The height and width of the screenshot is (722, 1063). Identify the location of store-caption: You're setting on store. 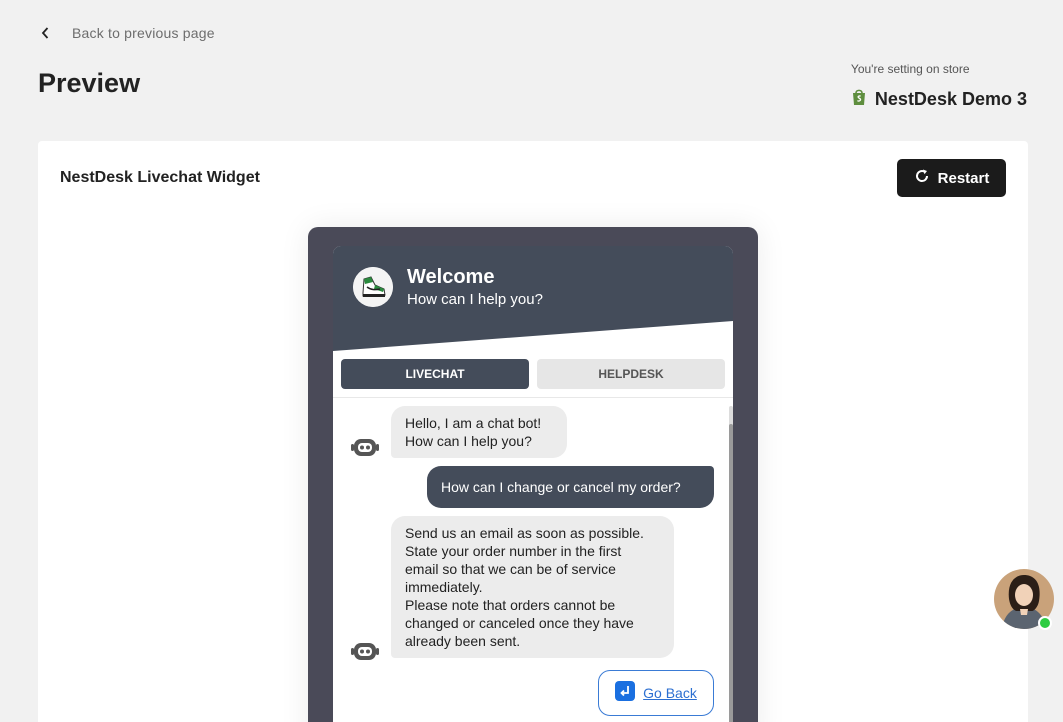
(910, 69).